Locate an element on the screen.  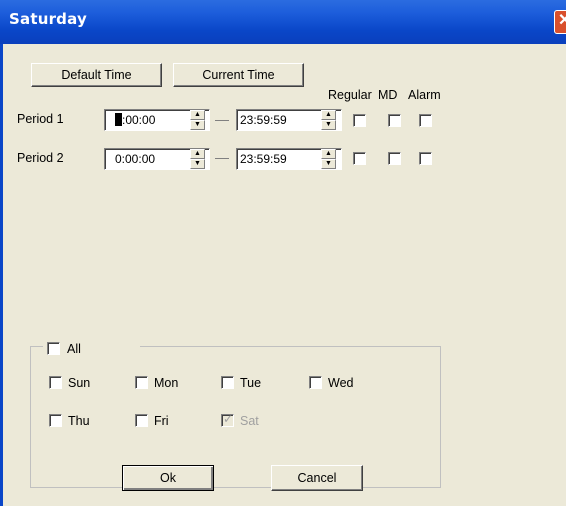
wed-label: Wed is located at coordinates (340, 383).